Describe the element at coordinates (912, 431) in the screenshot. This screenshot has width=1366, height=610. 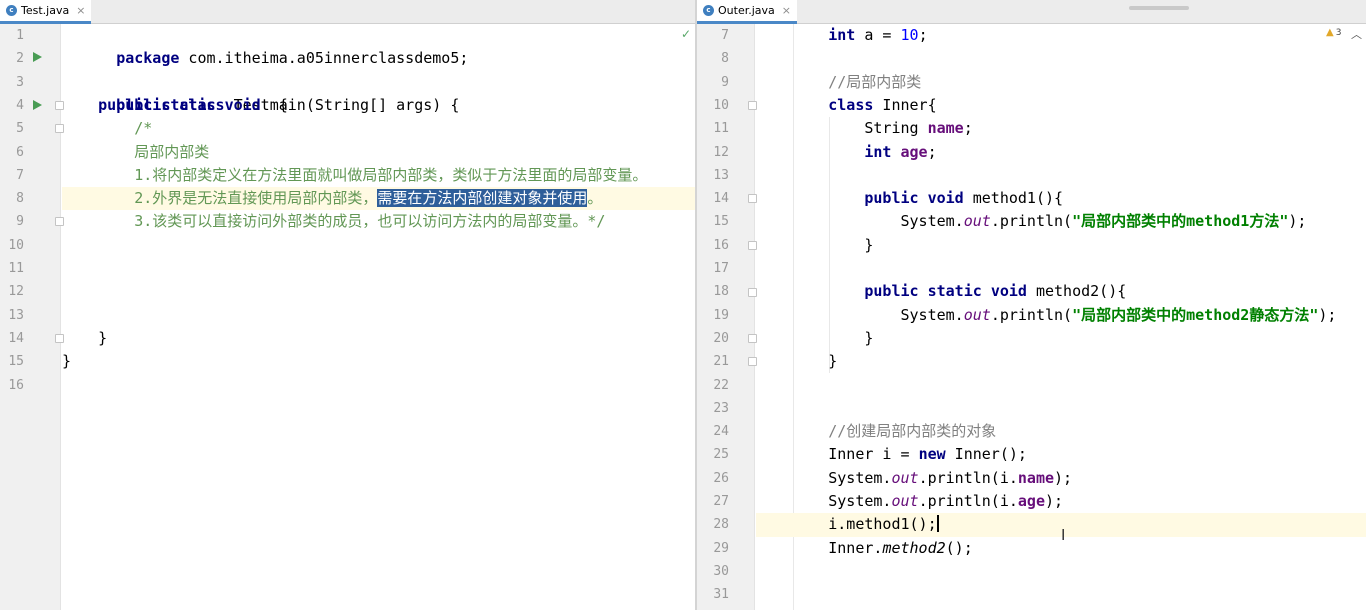
I see `code-line-24: //创建局部内部类的对象` at that location.